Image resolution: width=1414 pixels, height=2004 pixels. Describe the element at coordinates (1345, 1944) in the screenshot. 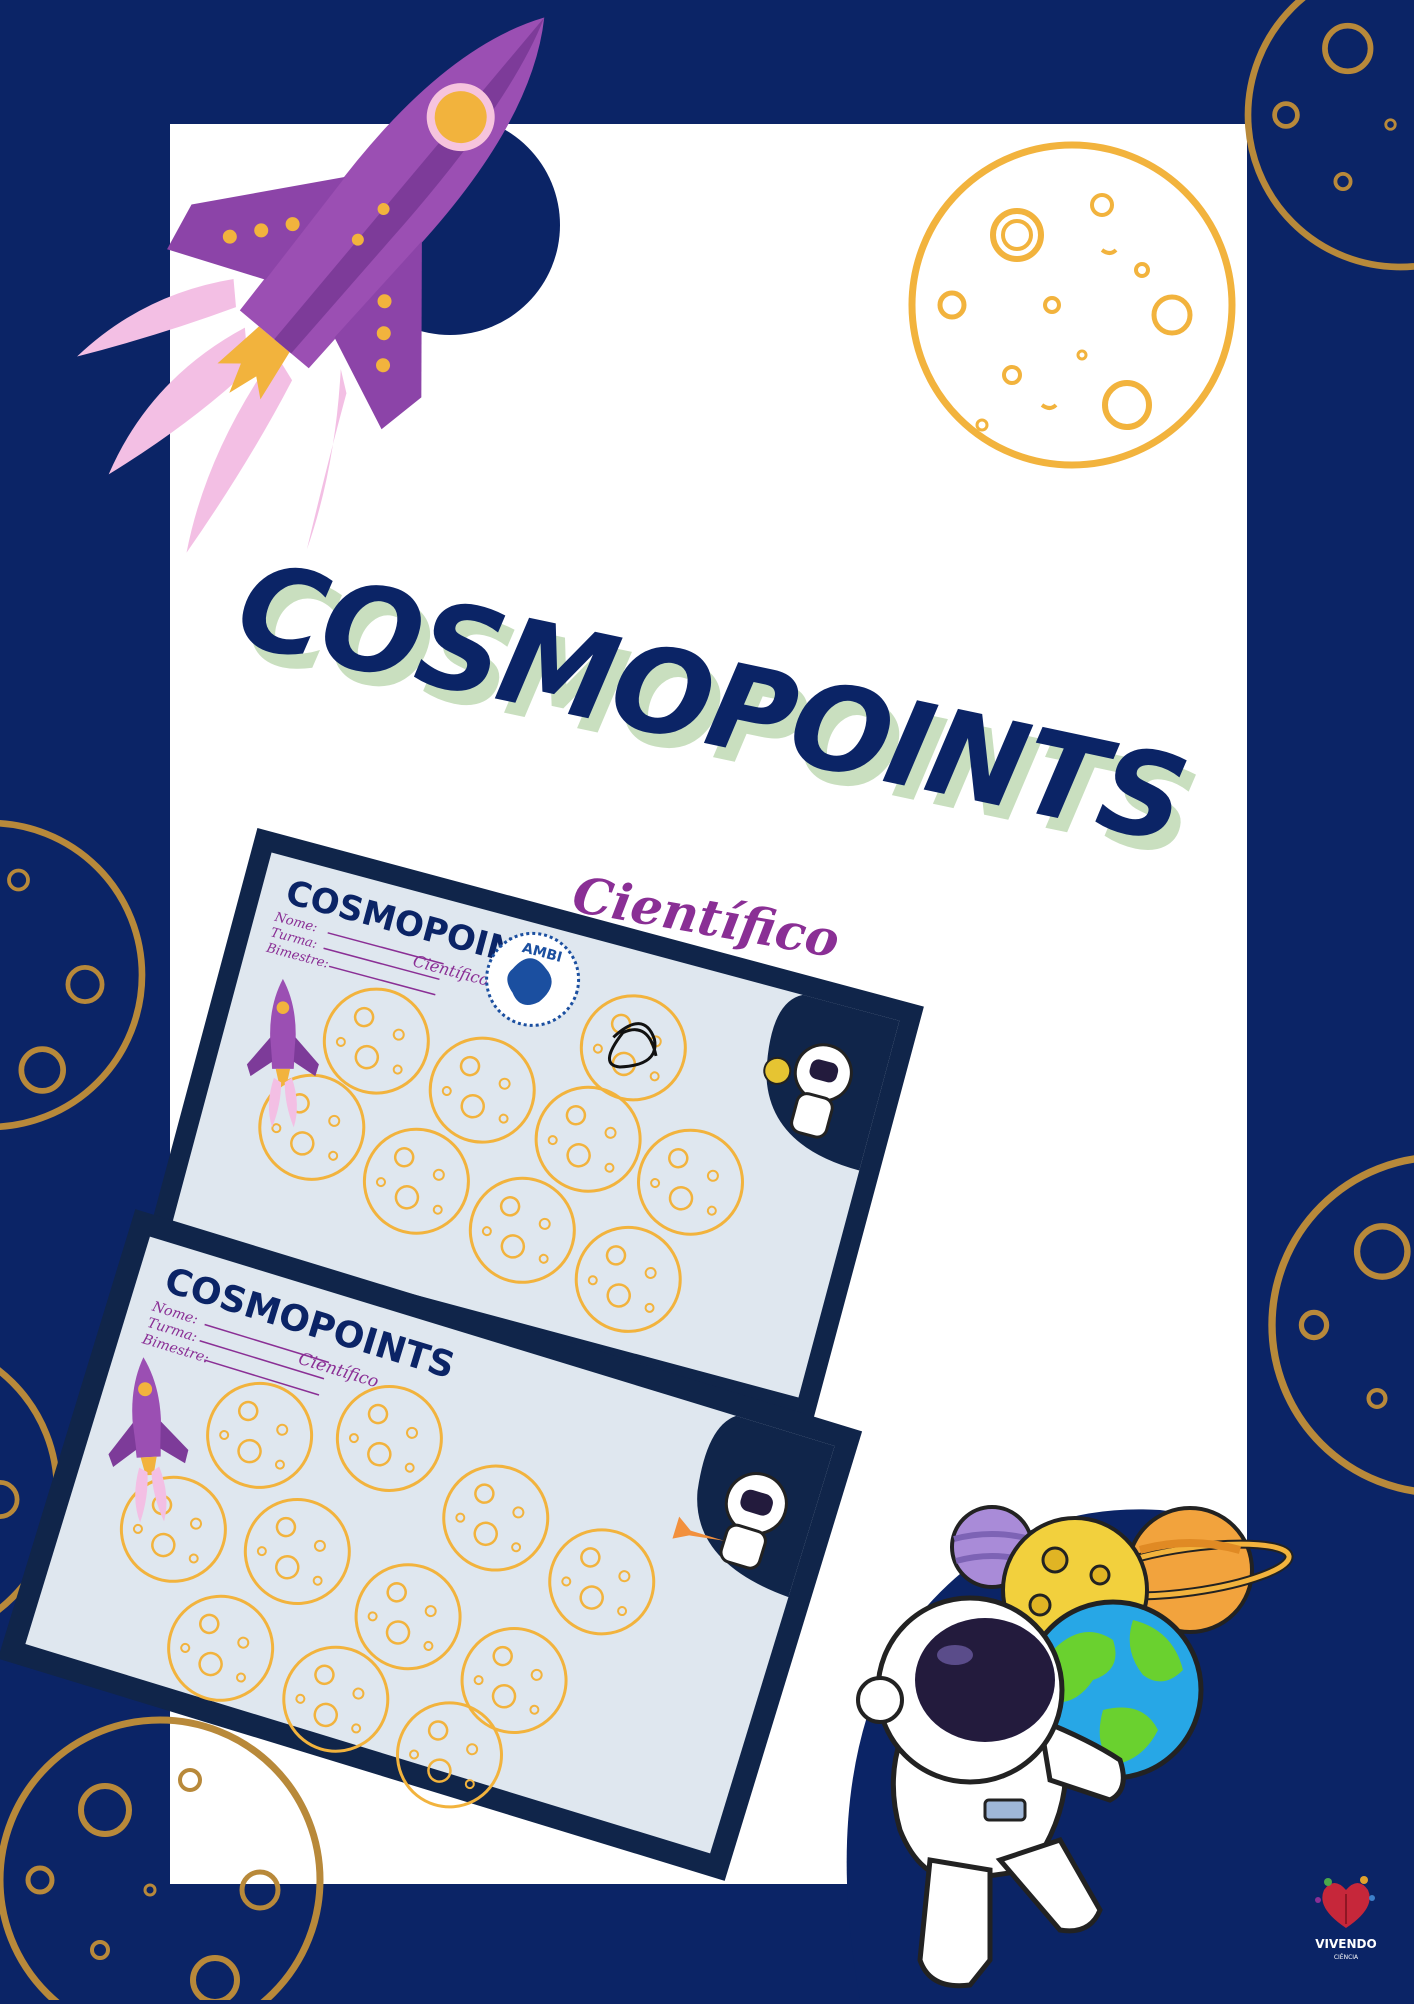

I see `brand-name: VIVENDO` at that location.